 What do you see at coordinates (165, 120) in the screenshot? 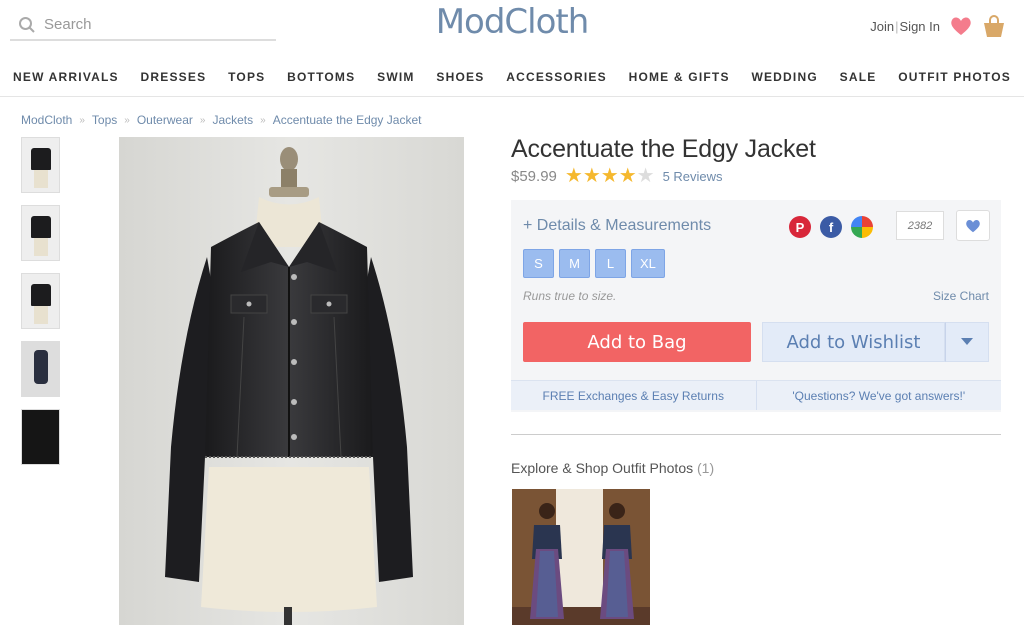
I see `breadcrumb-outerwear: Outerwear` at bounding box center [165, 120].